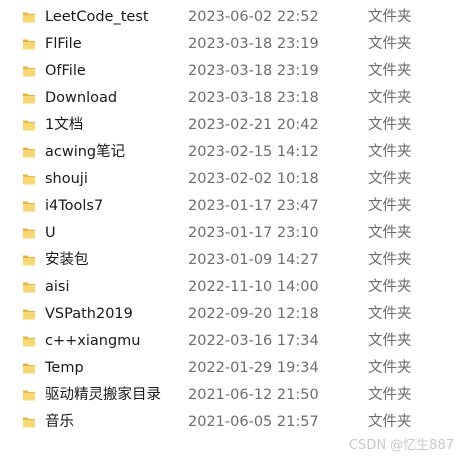  What do you see at coordinates (67, 260) in the screenshot?
I see `file-name: 安装包` at bounding box center [67, 260].